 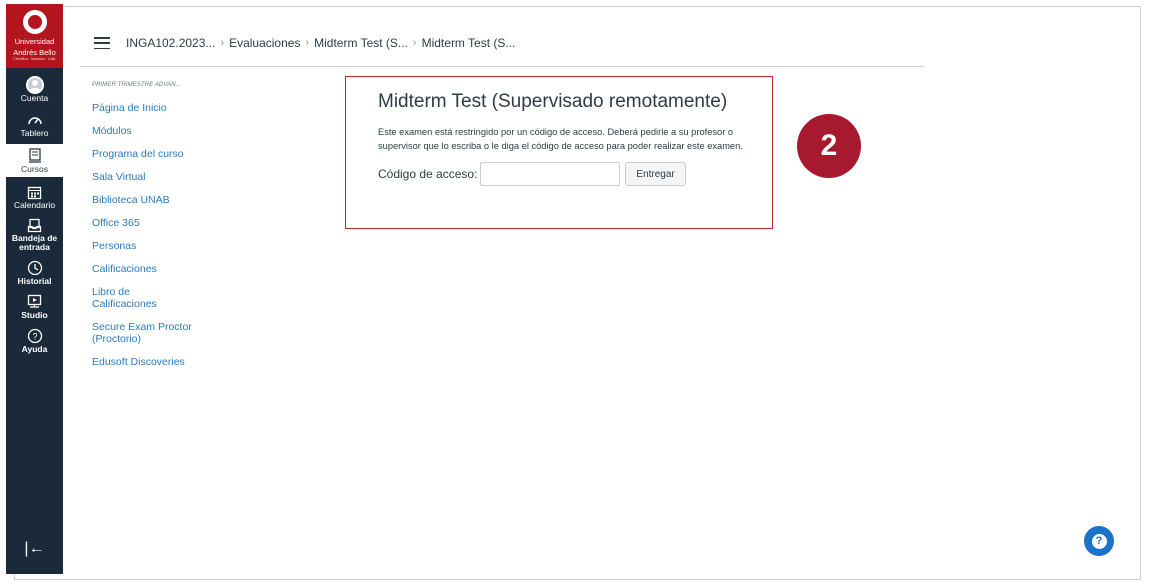 What do you see at coordinates (35, 120) in the screenshot?
I see `dashboard-icon` at bounding box center [35, 120].